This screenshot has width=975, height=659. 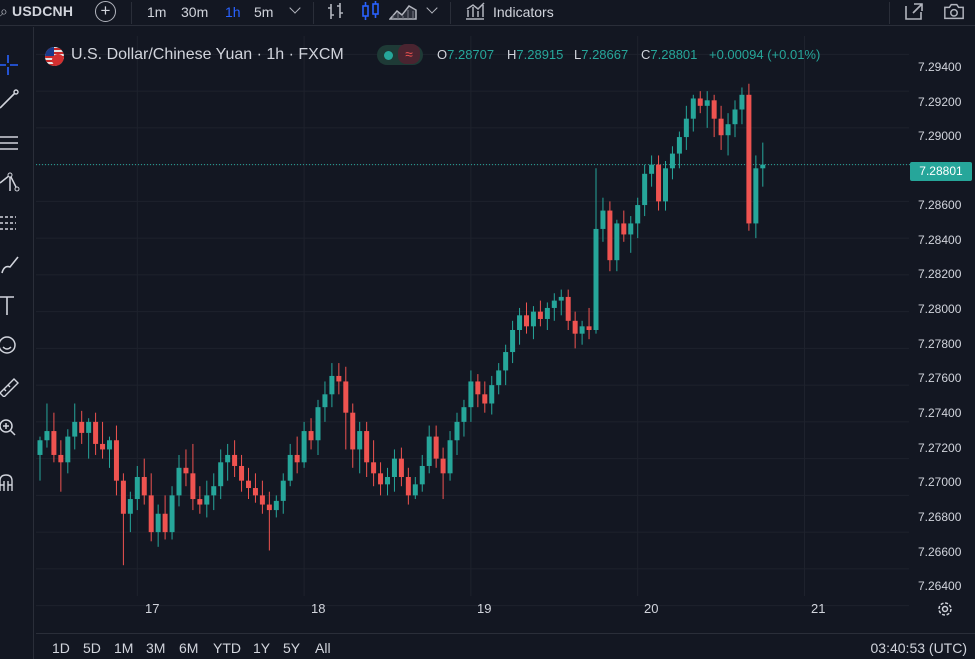 I want to click on interval-30m-button: 30m, so click(x=194, y=12).